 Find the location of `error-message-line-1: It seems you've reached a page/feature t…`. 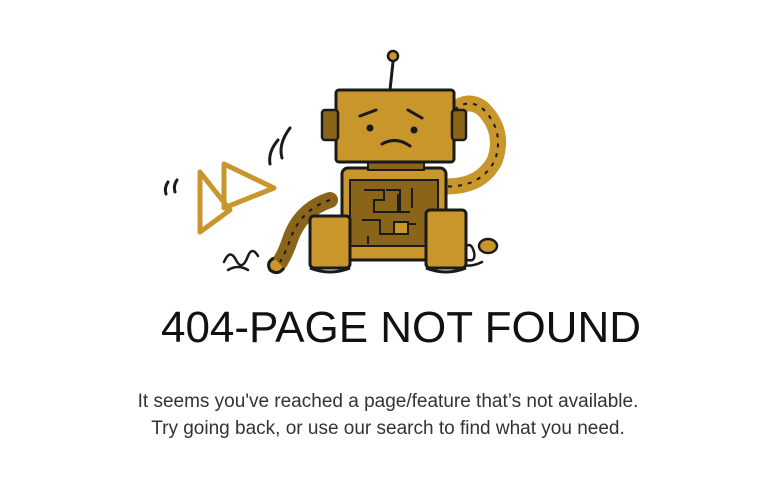

error-message-line-1: It seems you've reached a page/feature t… is located at coordinates (388, 401).